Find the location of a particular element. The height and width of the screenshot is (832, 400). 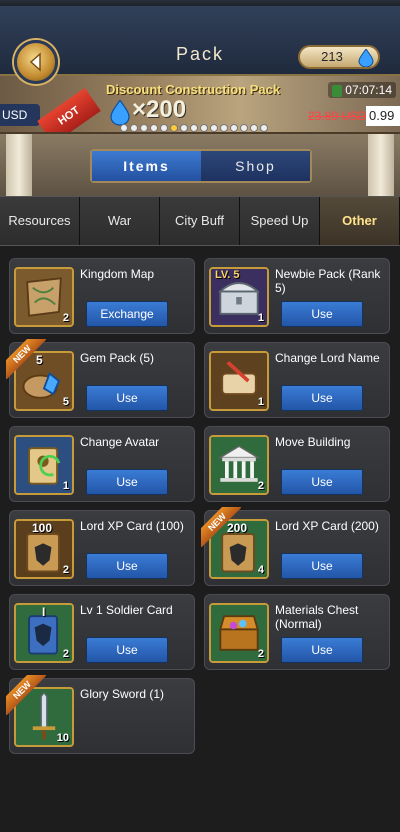

item-quantity: 5 is located at coordinates (65, 402).